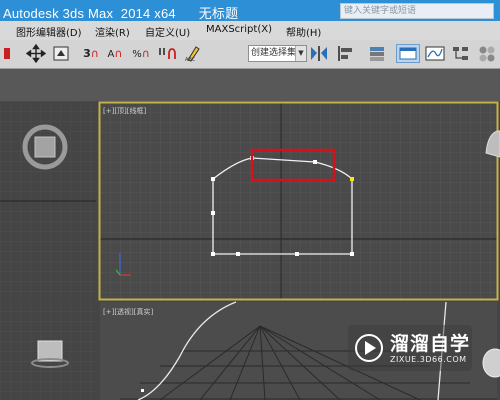  I want to click on chevron-down-icon: ▼, so click(300, 53).